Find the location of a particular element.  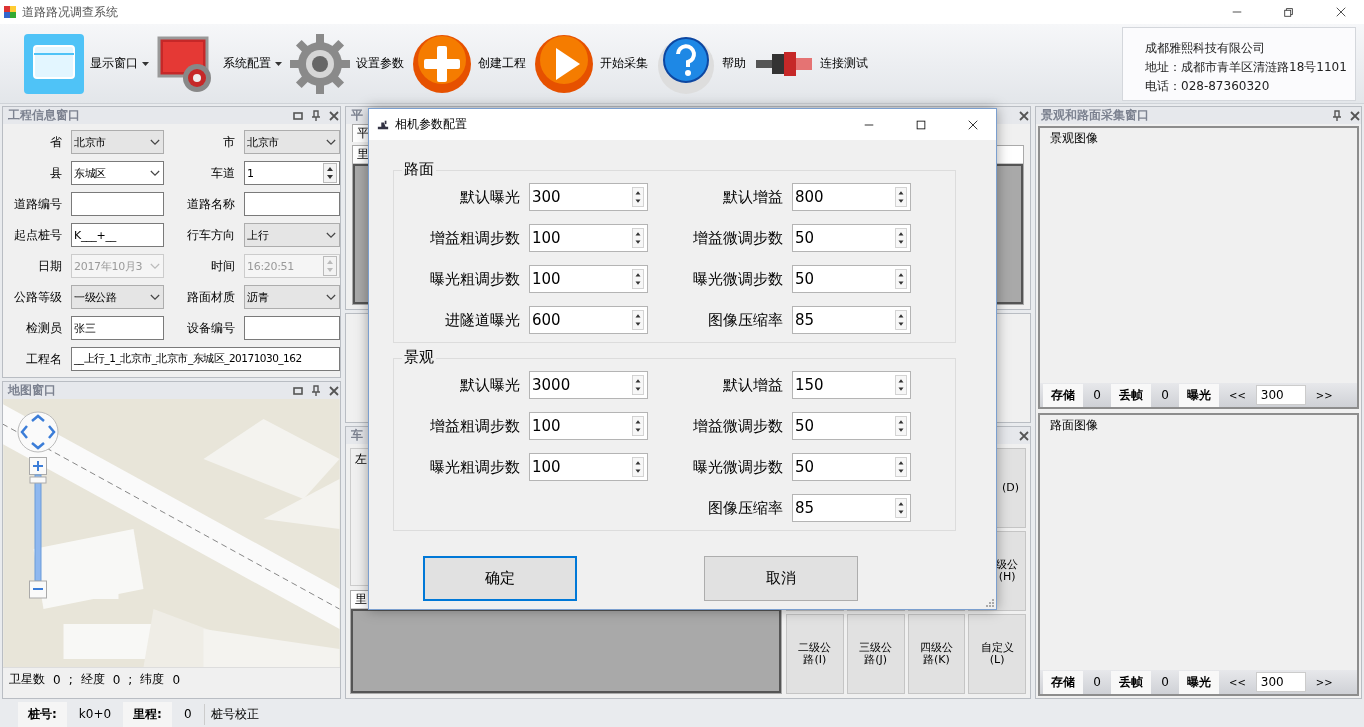

company-info-text: 地址：成都市青羊区清涟路18号1101 is located at coordinates (1246, 67).